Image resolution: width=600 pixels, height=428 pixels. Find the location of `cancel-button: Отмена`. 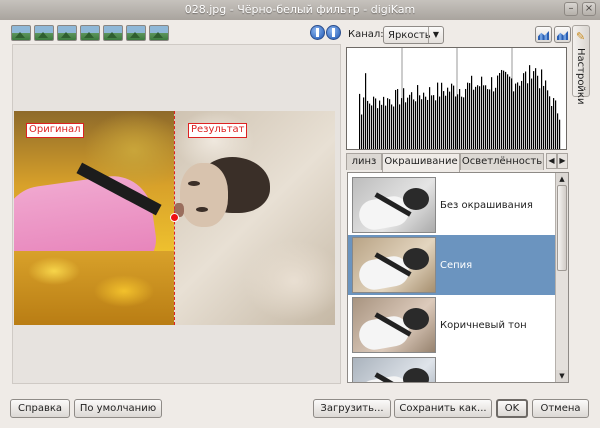

cancel-button: Отмена is located at coordinates (560, 408).